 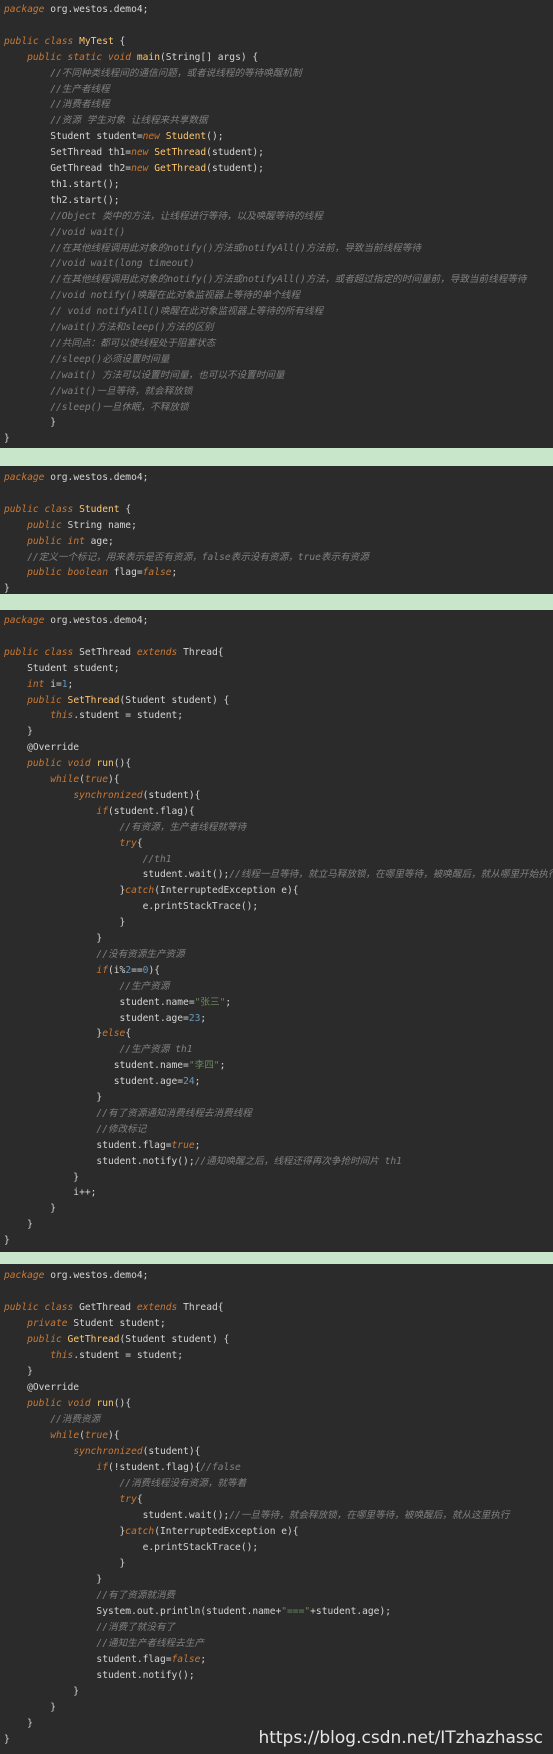 What do you see at coordinates (128, 700) in the screenshot?
I see `code-line: public SetThread(Student student) {` at bounding box center [128, 700].